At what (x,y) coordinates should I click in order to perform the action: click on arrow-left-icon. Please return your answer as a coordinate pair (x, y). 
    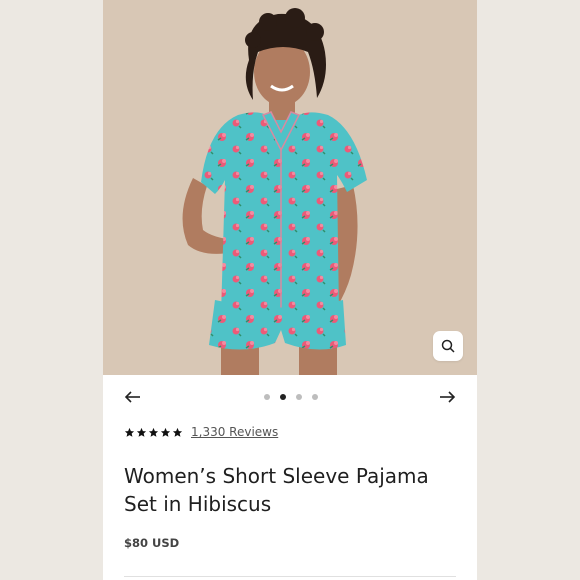
    Looking at the image, I should click on (132, 397).